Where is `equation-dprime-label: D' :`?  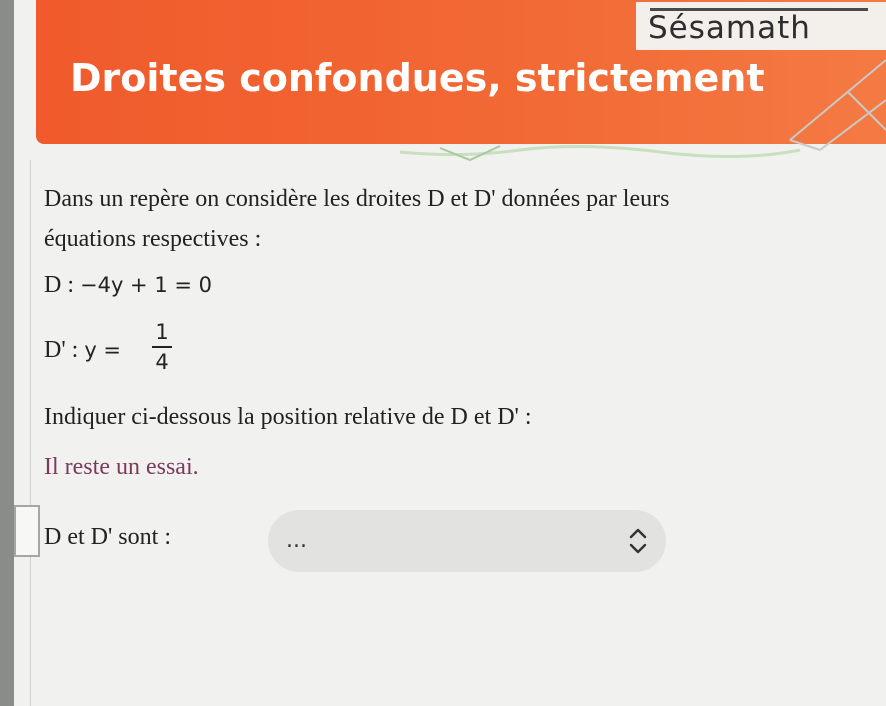
equation-dprime-label: D' : is located at coordinates (64, 350).